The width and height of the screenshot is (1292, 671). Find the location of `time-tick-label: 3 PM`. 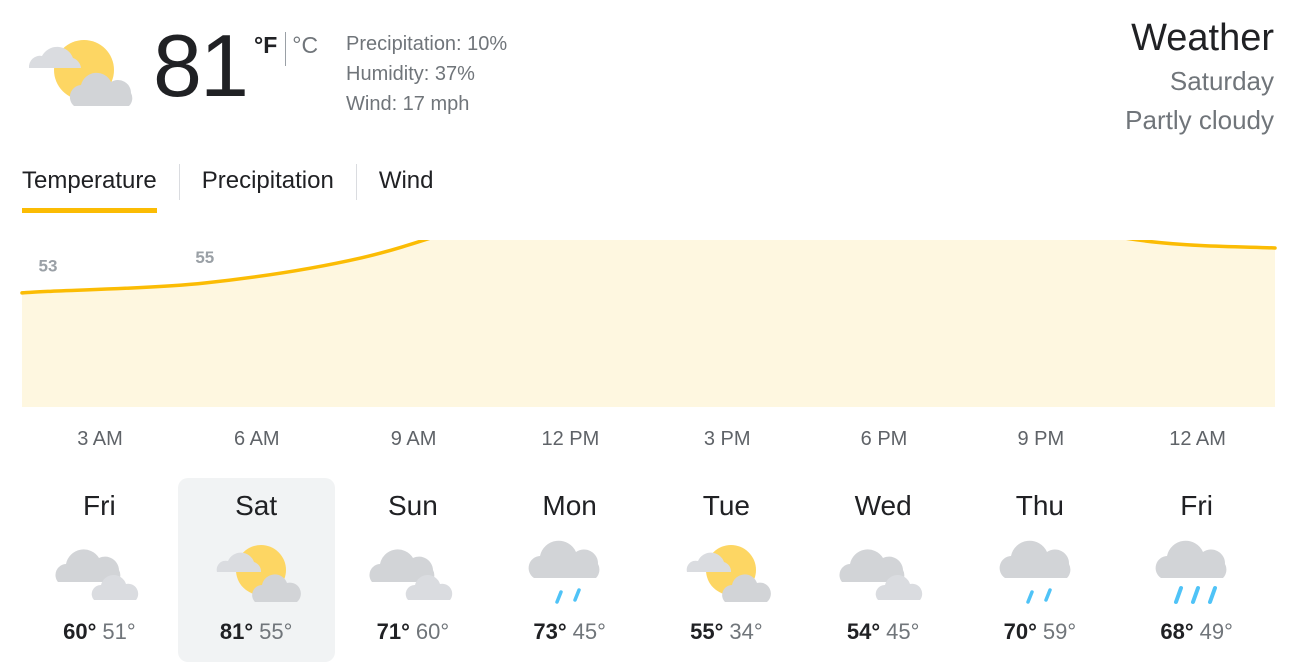

time-tick-label: 3 PM is located at coordinates (727, 439).